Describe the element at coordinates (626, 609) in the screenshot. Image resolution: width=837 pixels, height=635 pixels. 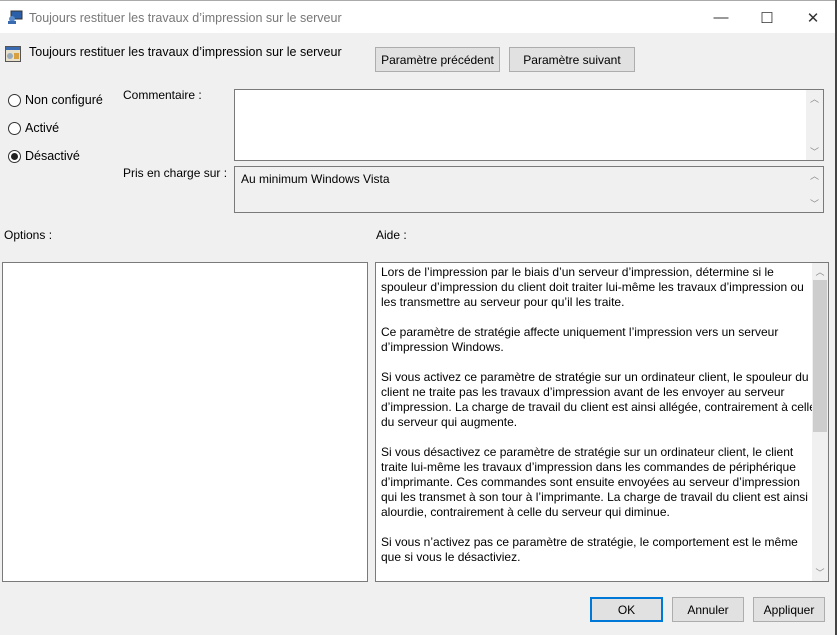
I see `ok-button: OK` at that location.